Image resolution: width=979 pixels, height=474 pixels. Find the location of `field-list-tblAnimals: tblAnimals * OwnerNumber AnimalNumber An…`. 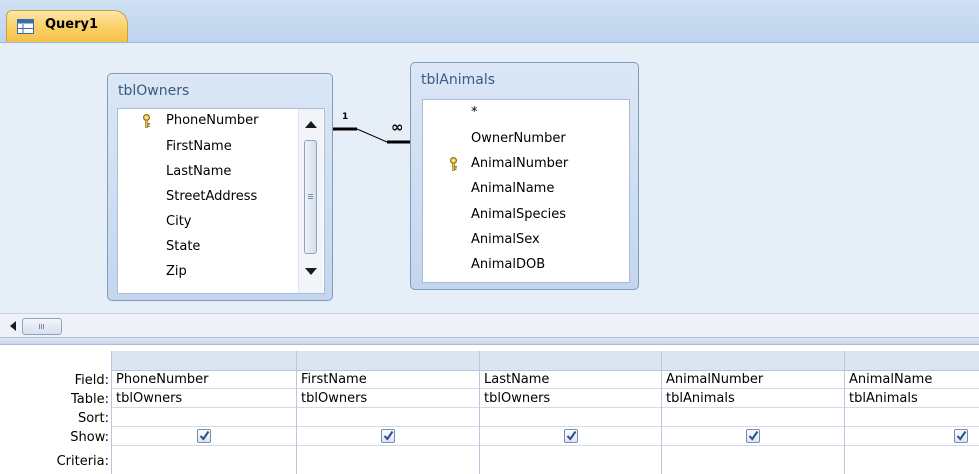

field-list-tblAnimals: tblAnimals * OwnerNumber AnimalNumber An… is located at coordinates (524, 176).